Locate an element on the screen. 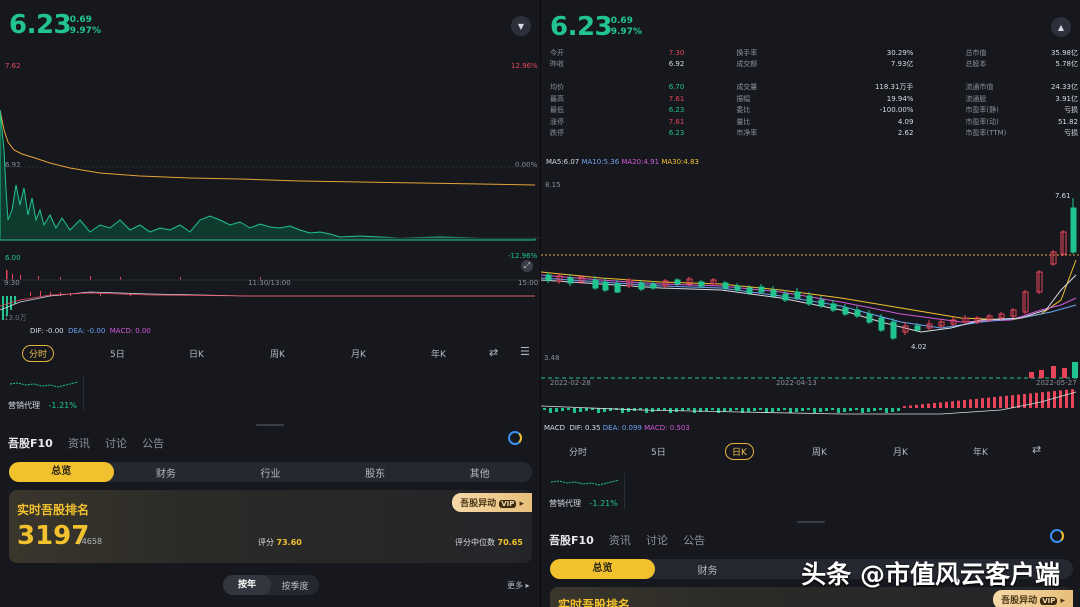 The height and width of the screenshot is (607, 1080). ma5-label: MA5:6.07 is located at coordinates (563, 162).